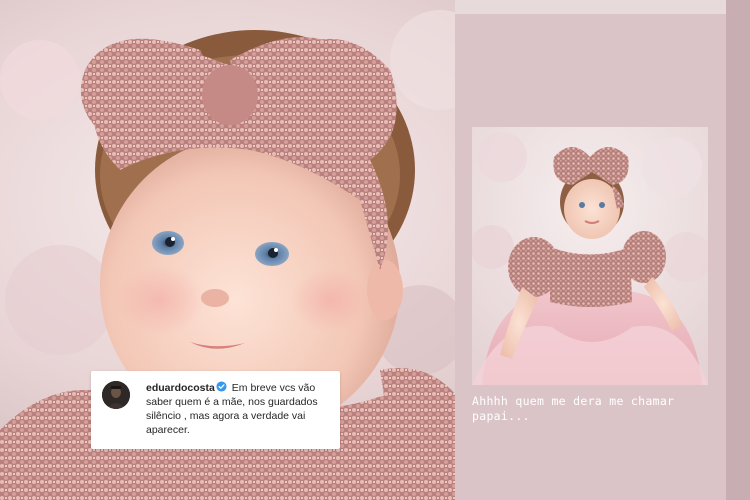  Describe the element at coordinates (116, 395) in the screenshot. I see `profile-avatar` at that location.